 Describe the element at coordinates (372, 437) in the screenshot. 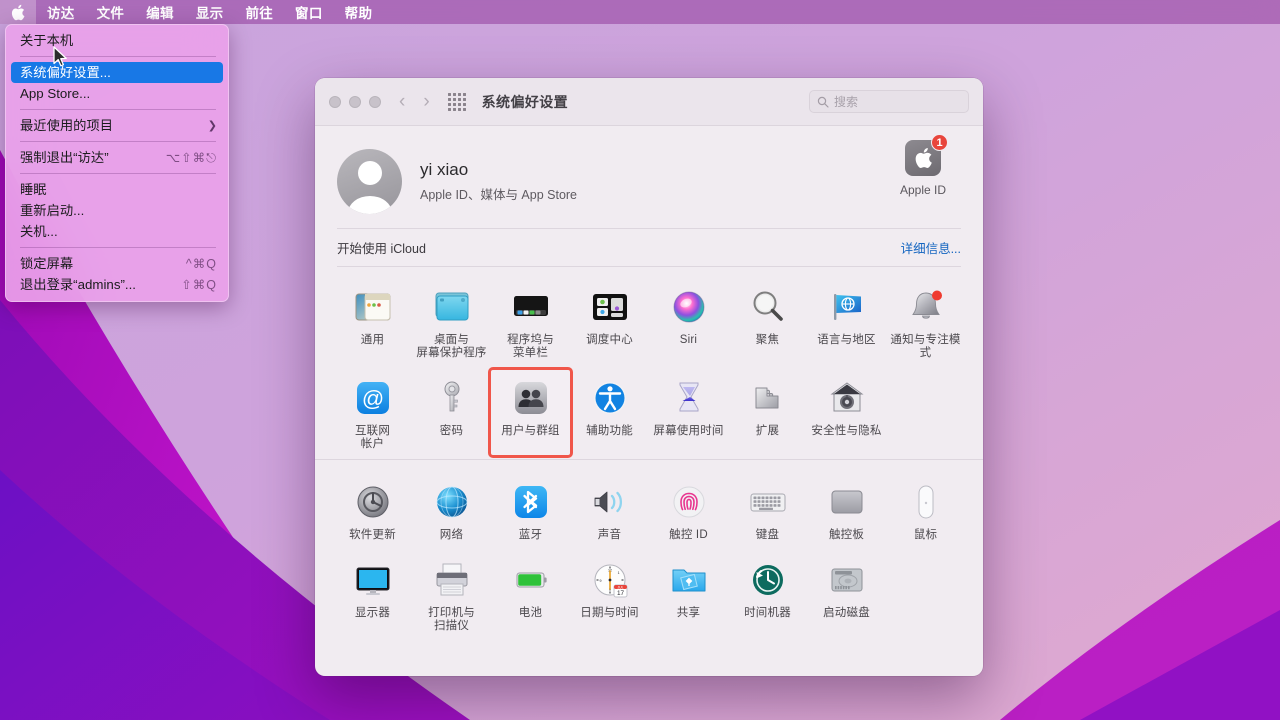

I see `pref-pane-label: 互联网 帐户` at that location.